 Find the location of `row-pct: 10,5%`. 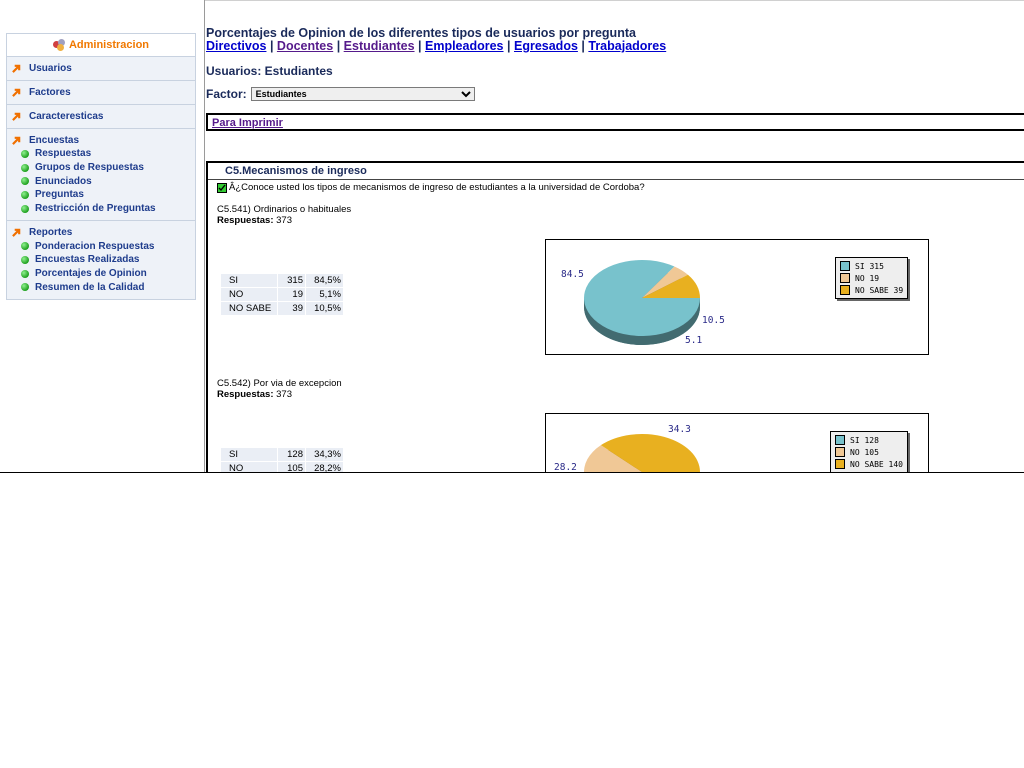

row-pct: 10,5% is located at coordinates (324, 308).